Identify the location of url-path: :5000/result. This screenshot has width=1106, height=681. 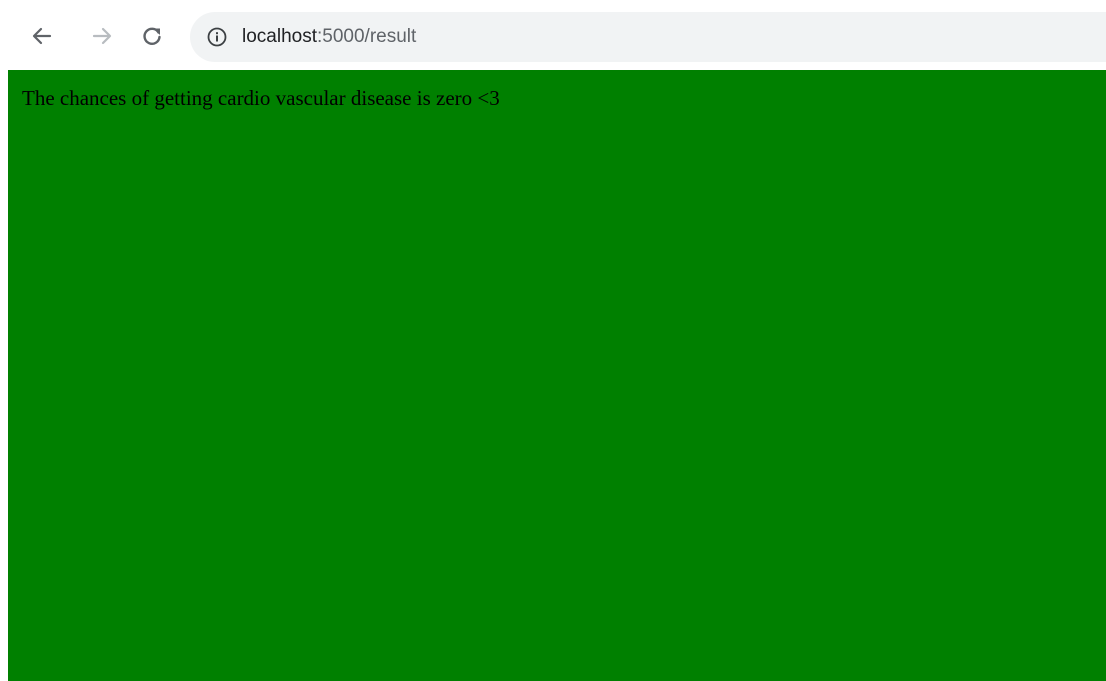
(367, 36).